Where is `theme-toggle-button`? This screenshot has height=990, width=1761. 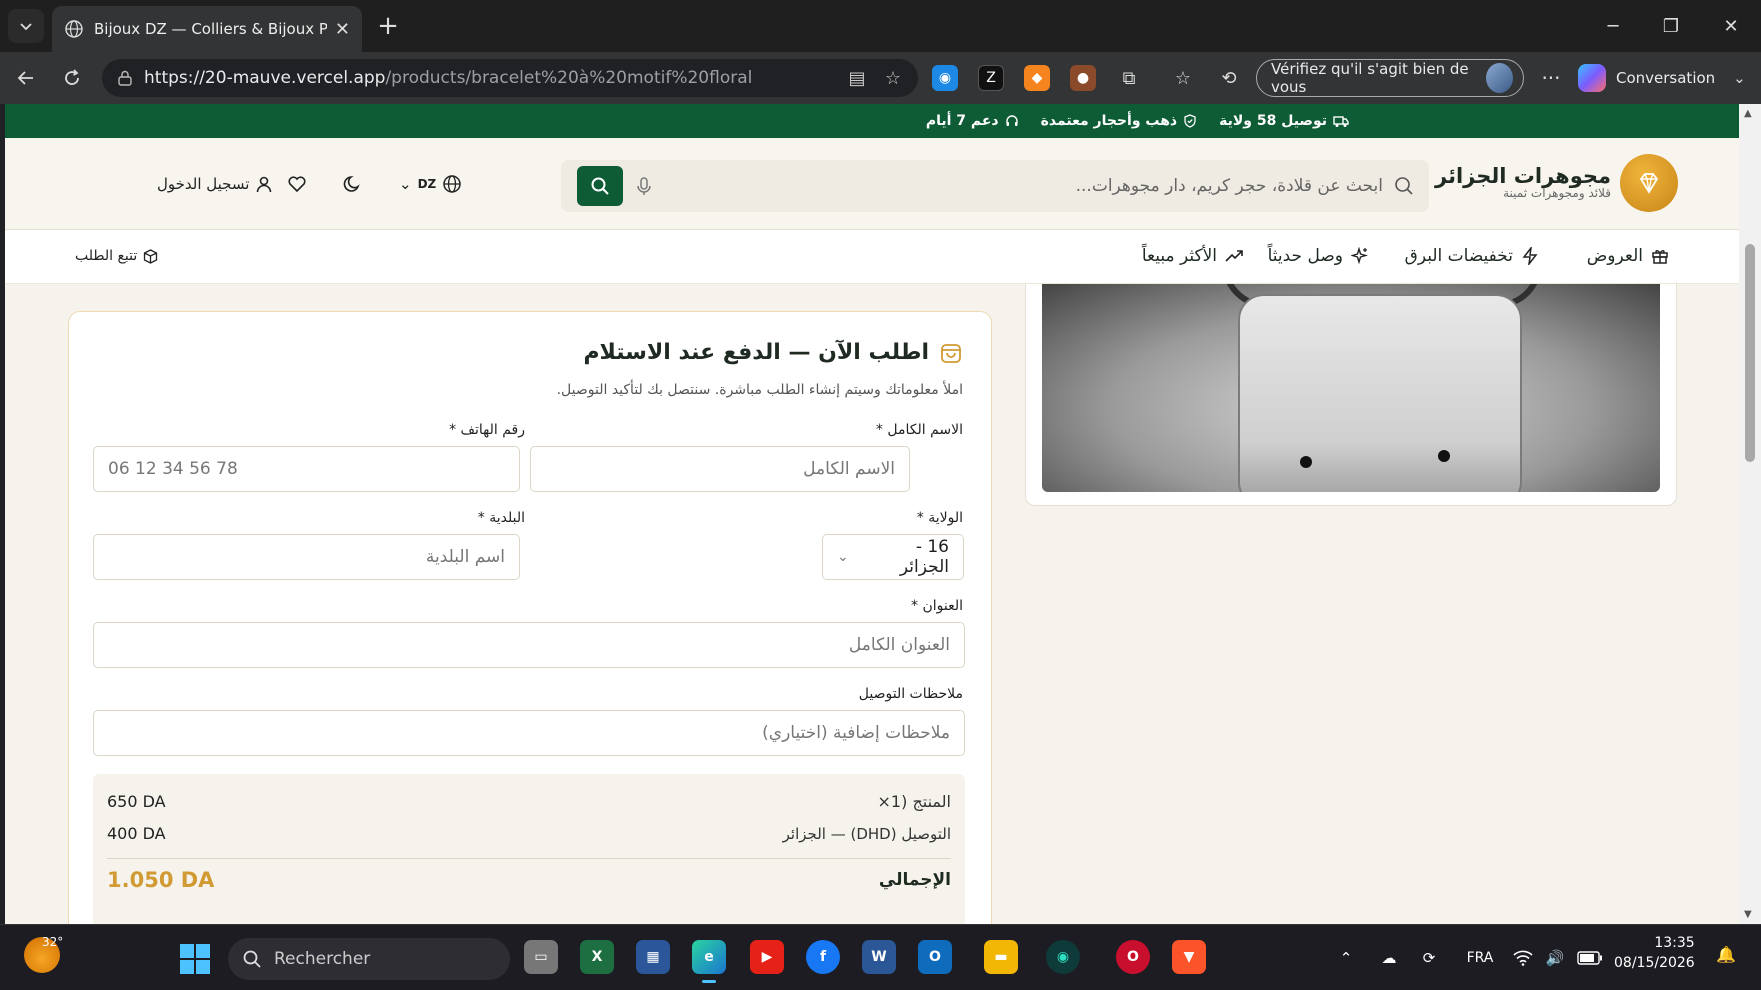 theme-toggle-button is located at coordinates (353, 184).